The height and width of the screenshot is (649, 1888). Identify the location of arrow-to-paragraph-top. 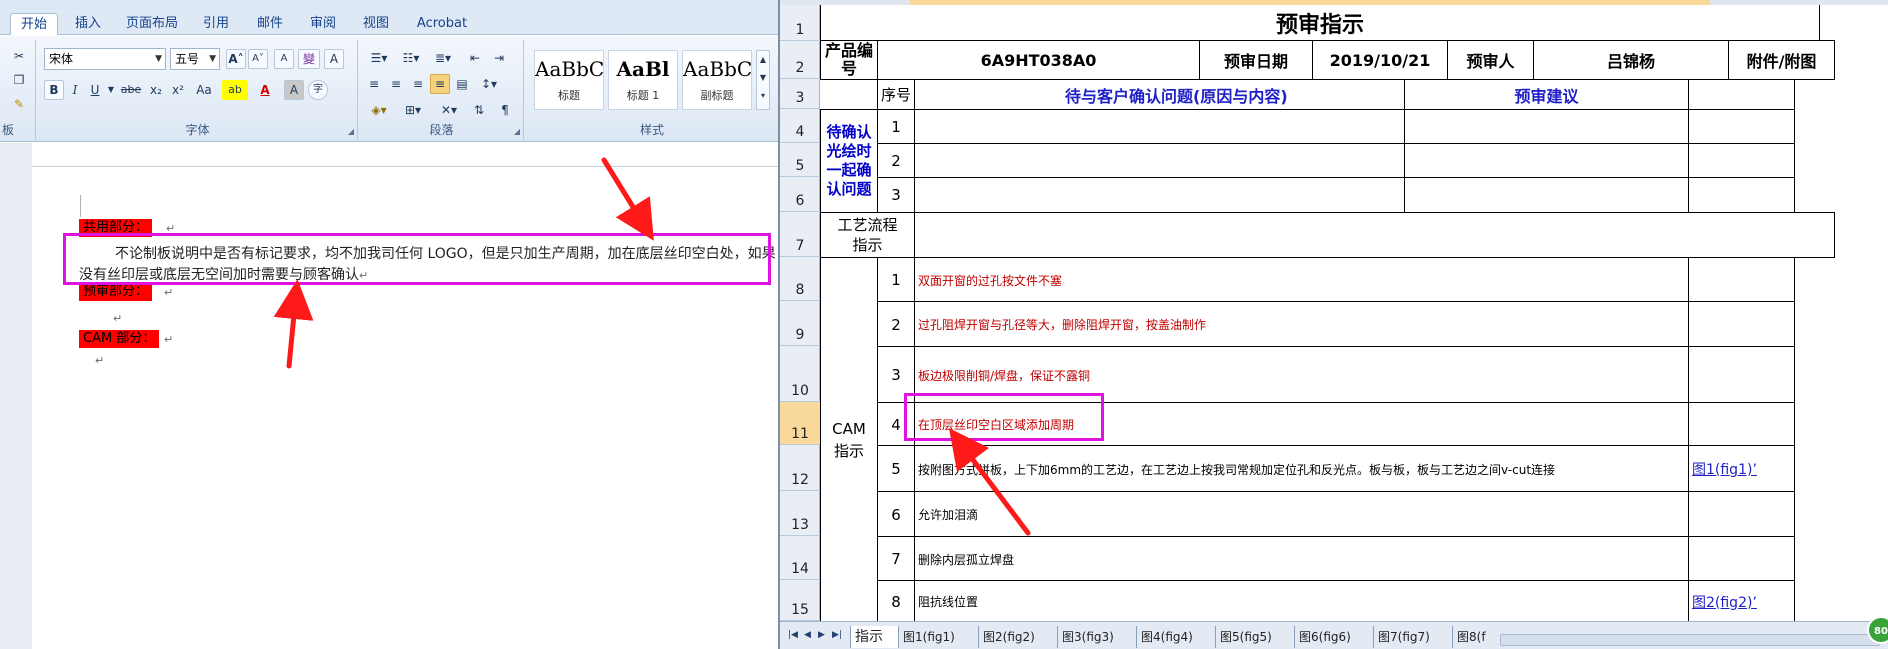
(627, 199).